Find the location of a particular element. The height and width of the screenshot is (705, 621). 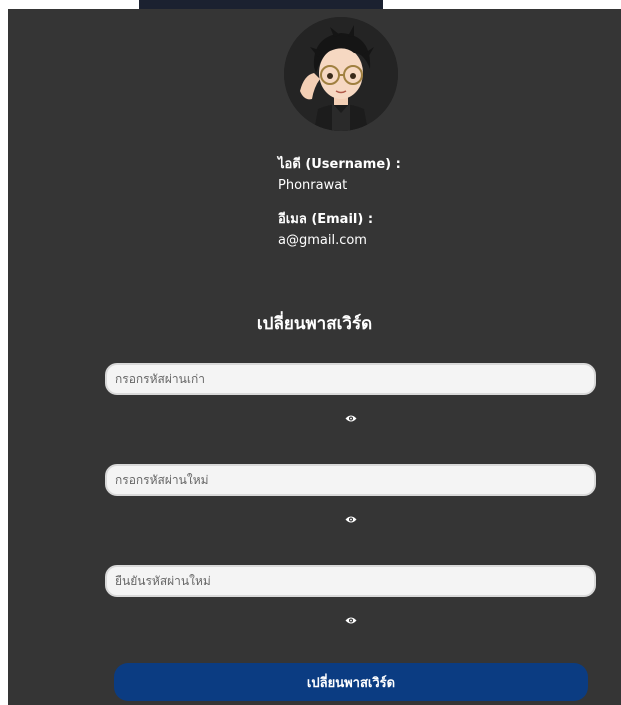

email-value: a@gmail.com is located at coordinates (322, 240).